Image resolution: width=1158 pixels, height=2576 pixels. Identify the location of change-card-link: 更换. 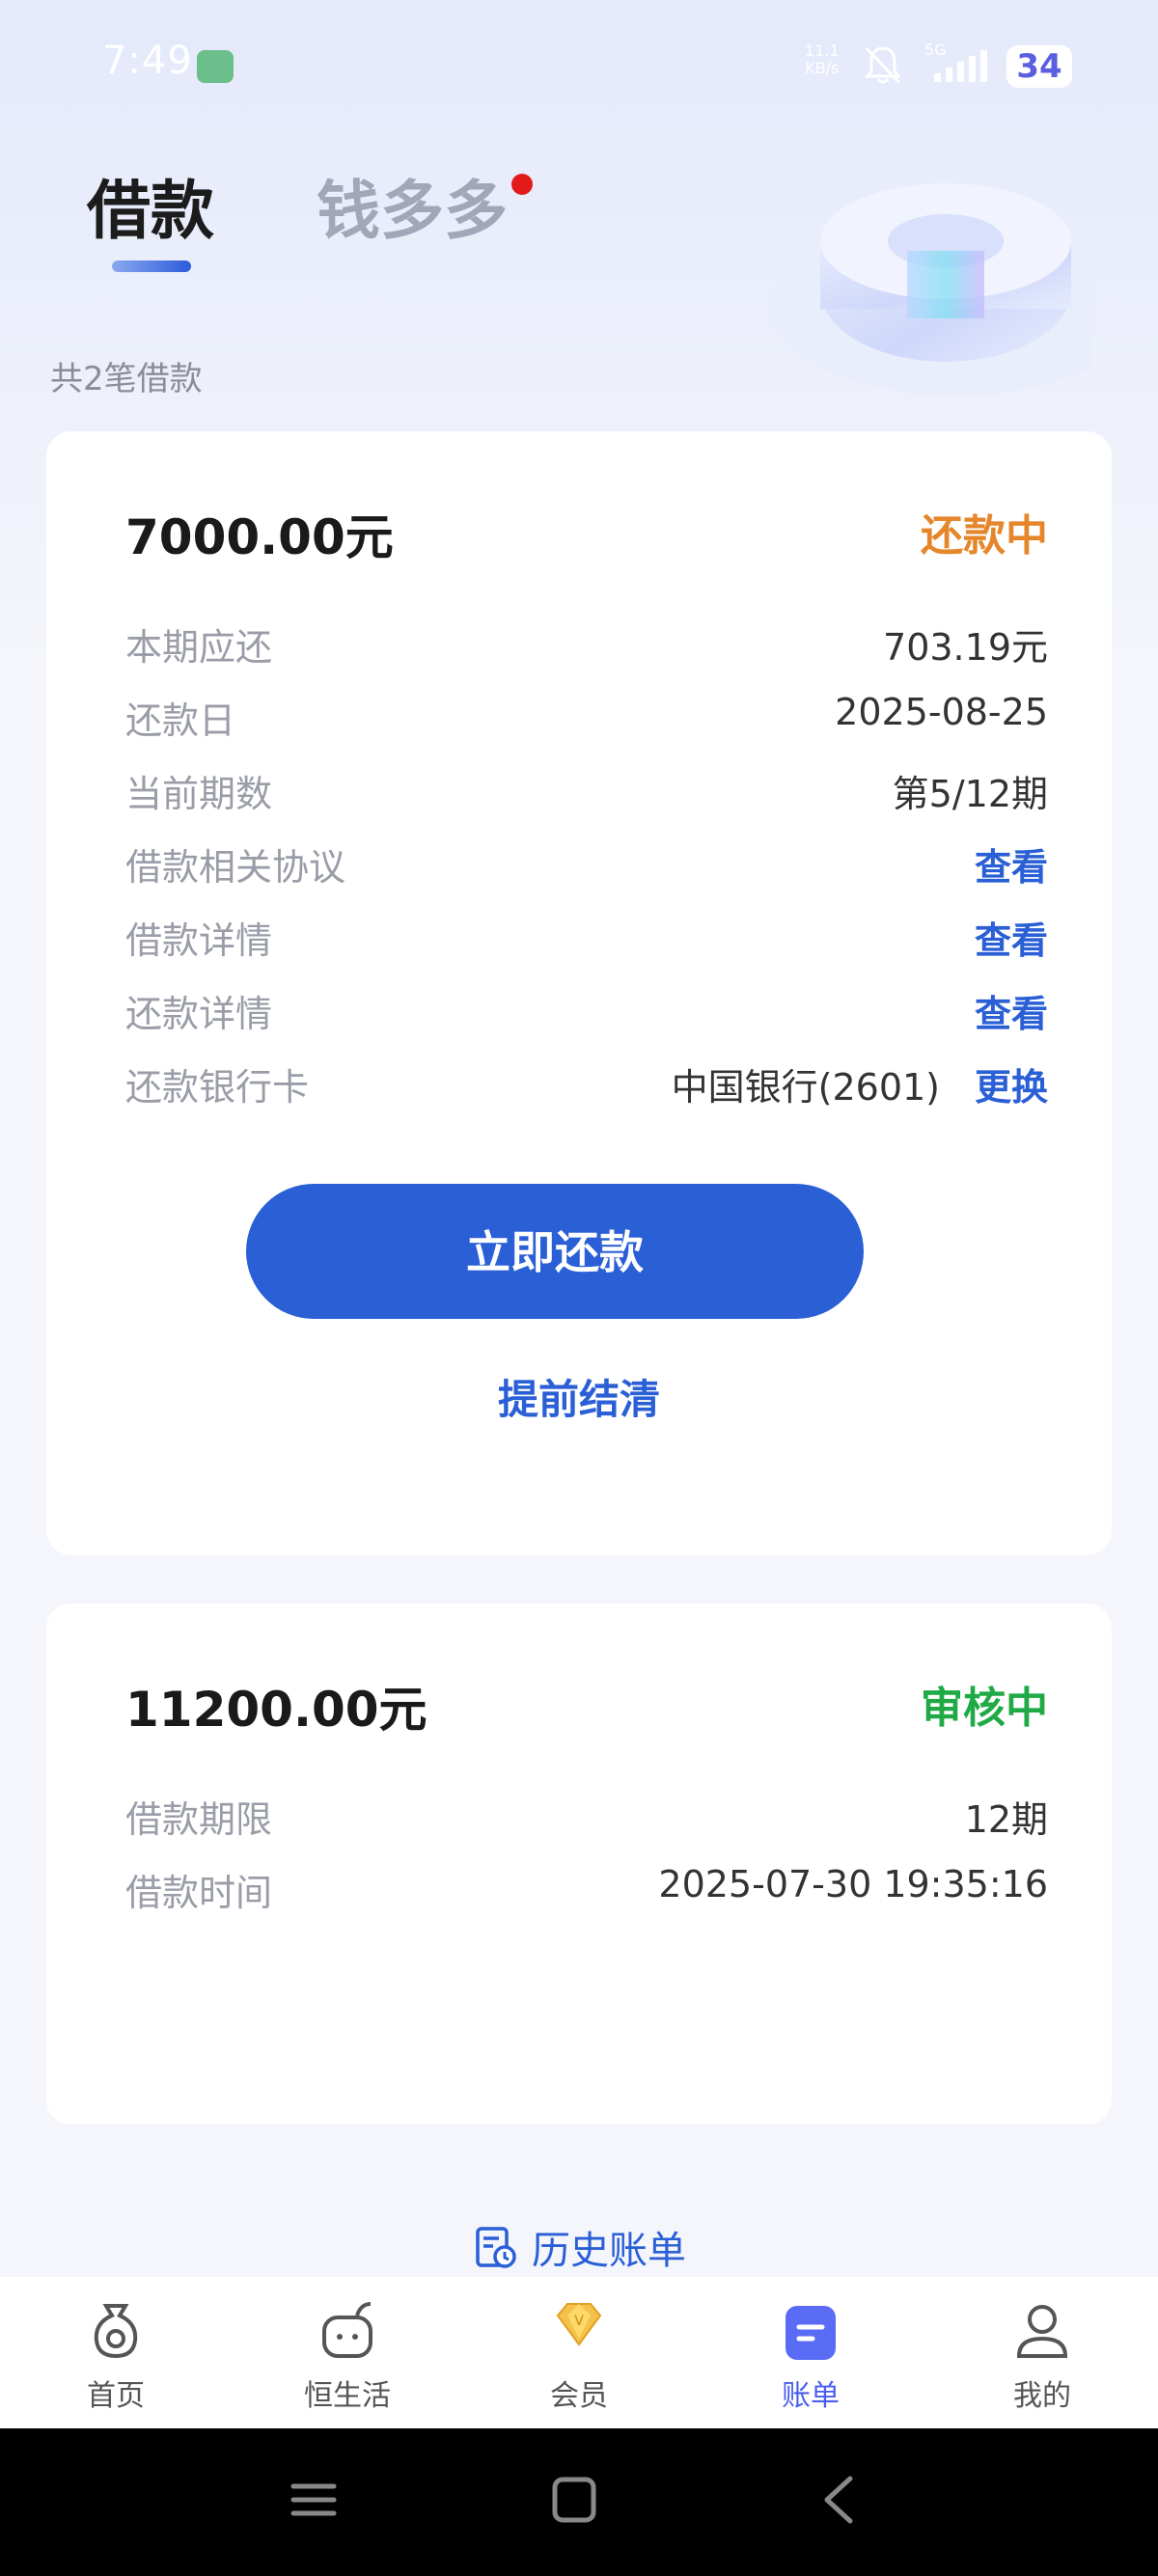
(1011, 1084).